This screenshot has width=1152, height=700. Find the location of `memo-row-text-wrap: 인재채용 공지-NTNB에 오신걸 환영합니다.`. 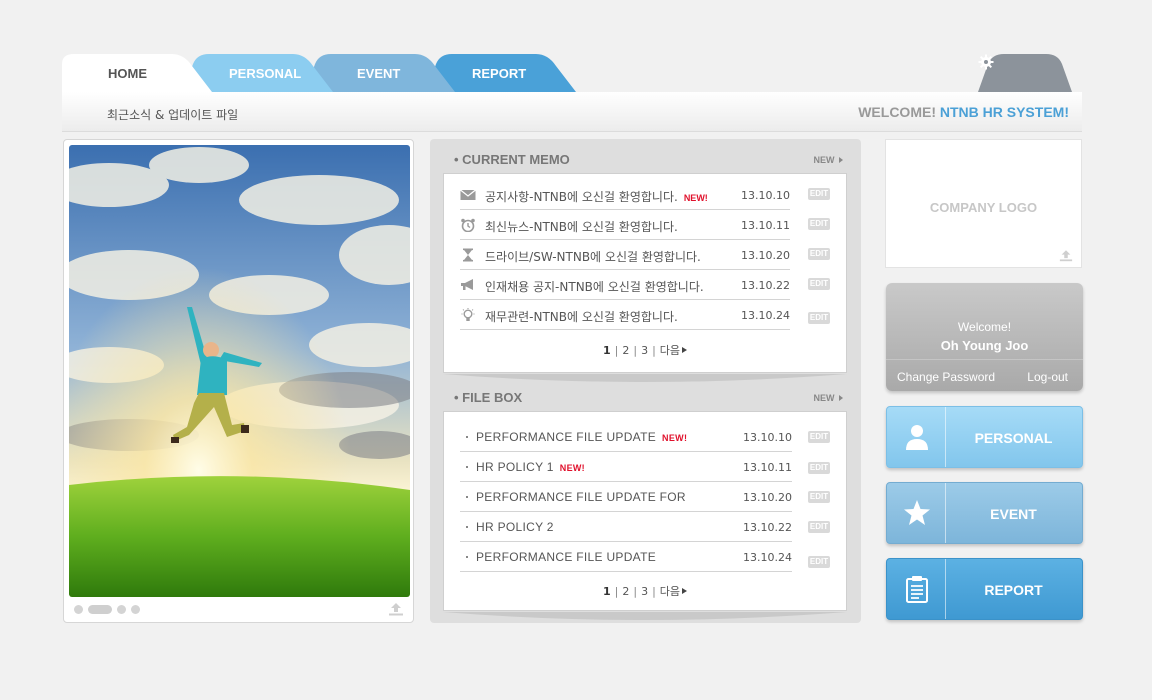

memo-row-text-wrap: 인재채용 공지-NTNB에 오신걸 환영합니다. is located at coordinates (597, 286).